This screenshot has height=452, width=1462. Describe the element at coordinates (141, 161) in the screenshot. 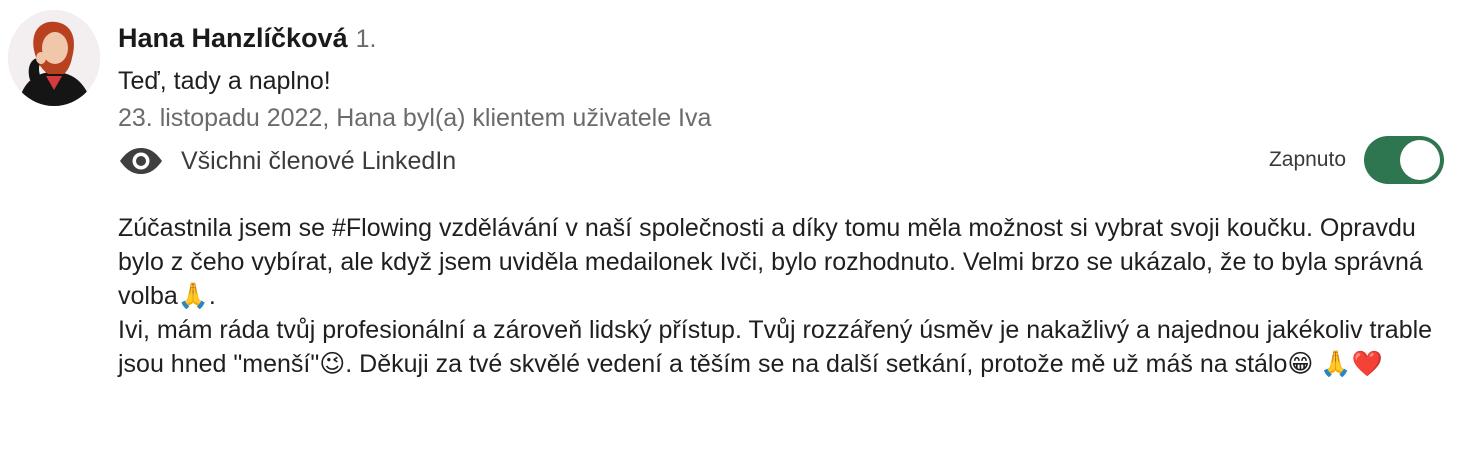

I see `eye-icon` at that location.